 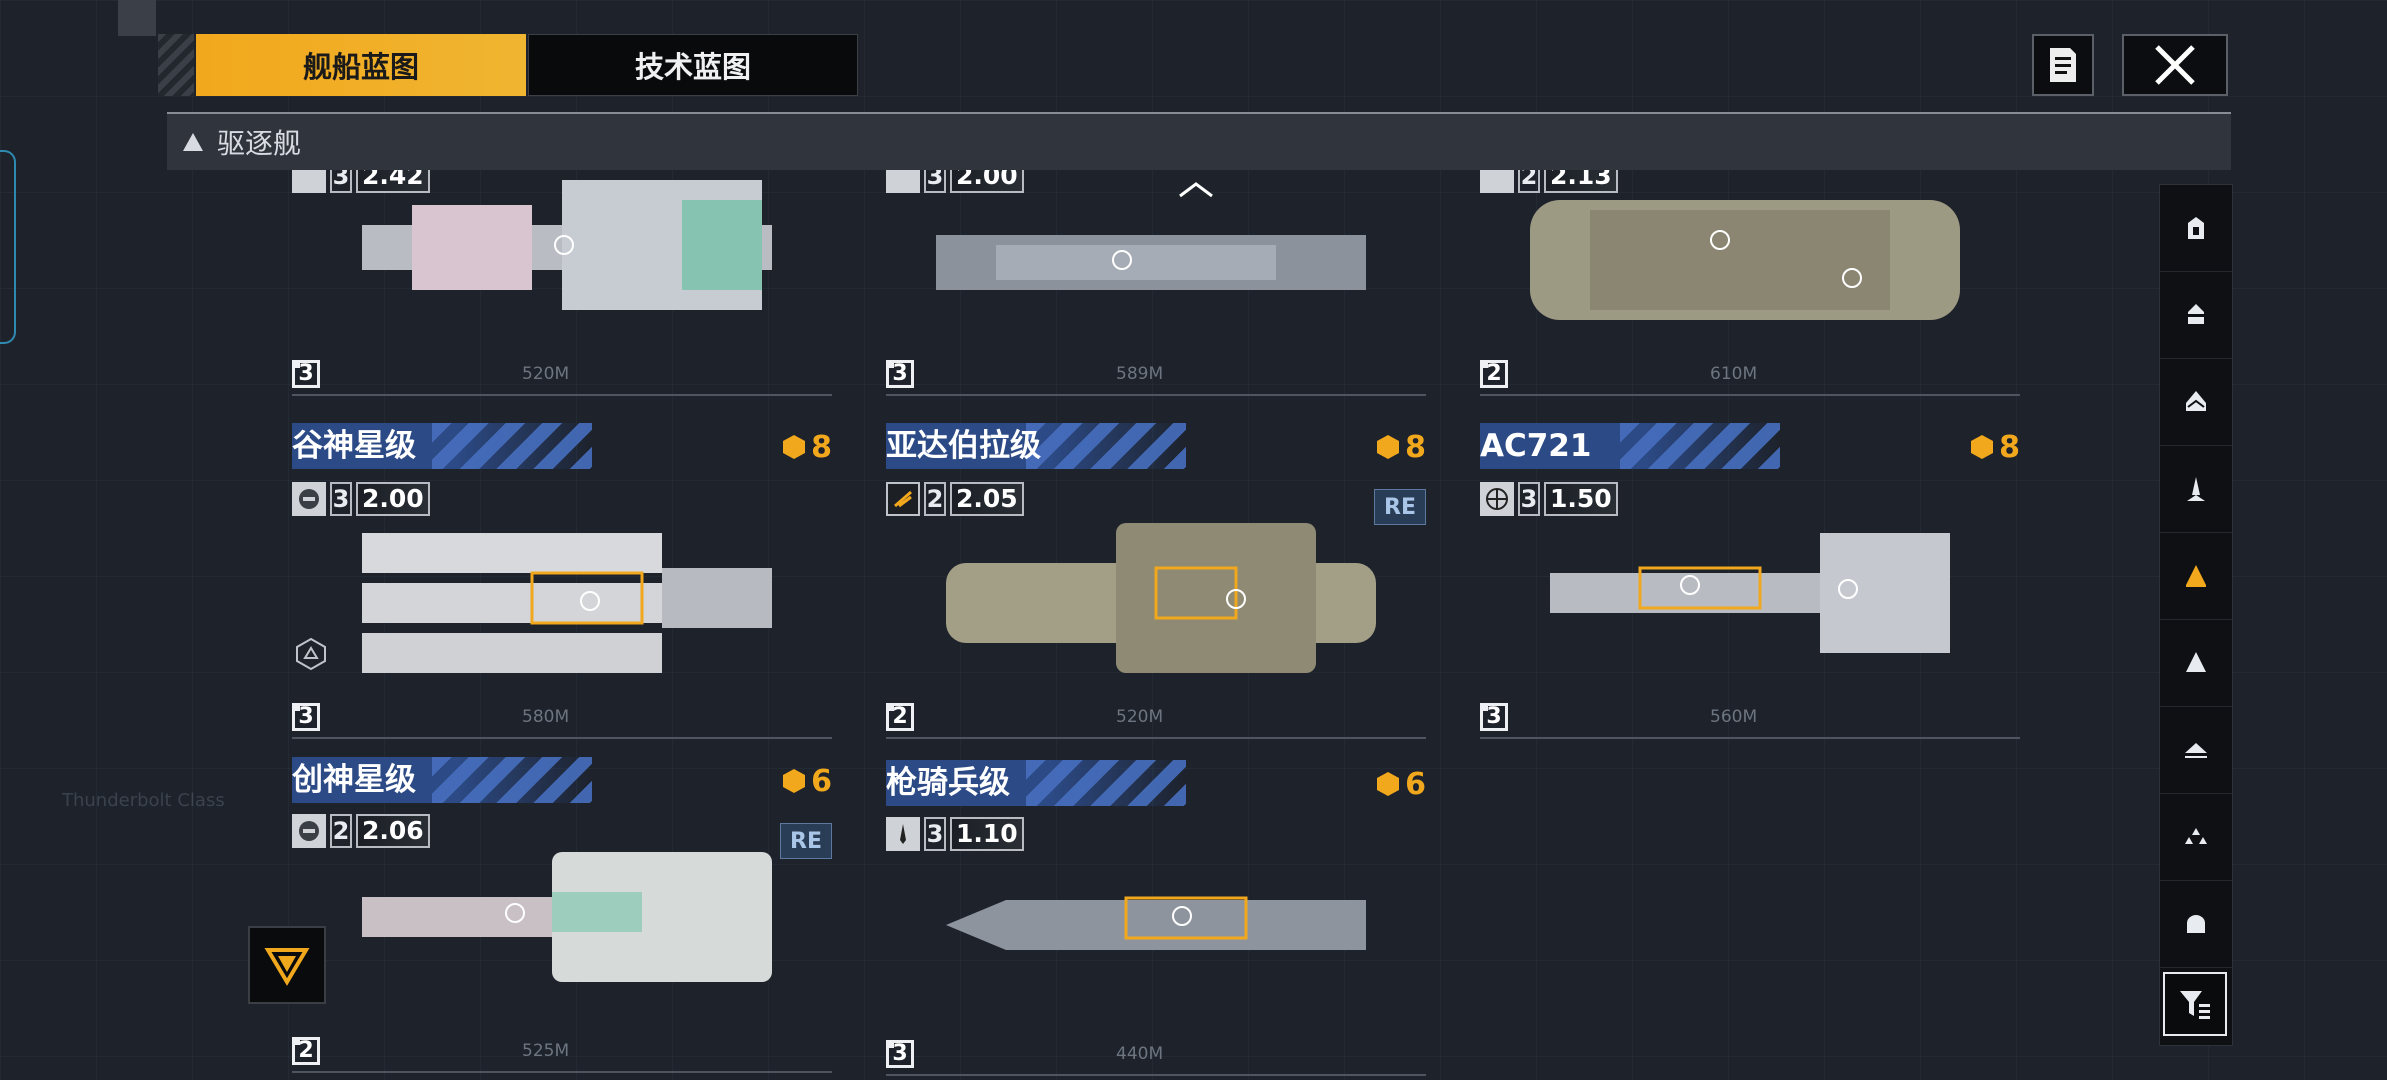 What do you see at coordinates (2196, 576) in the screenshot?
I see `rail-item-destroyer` at bounding box center [2196, 576].